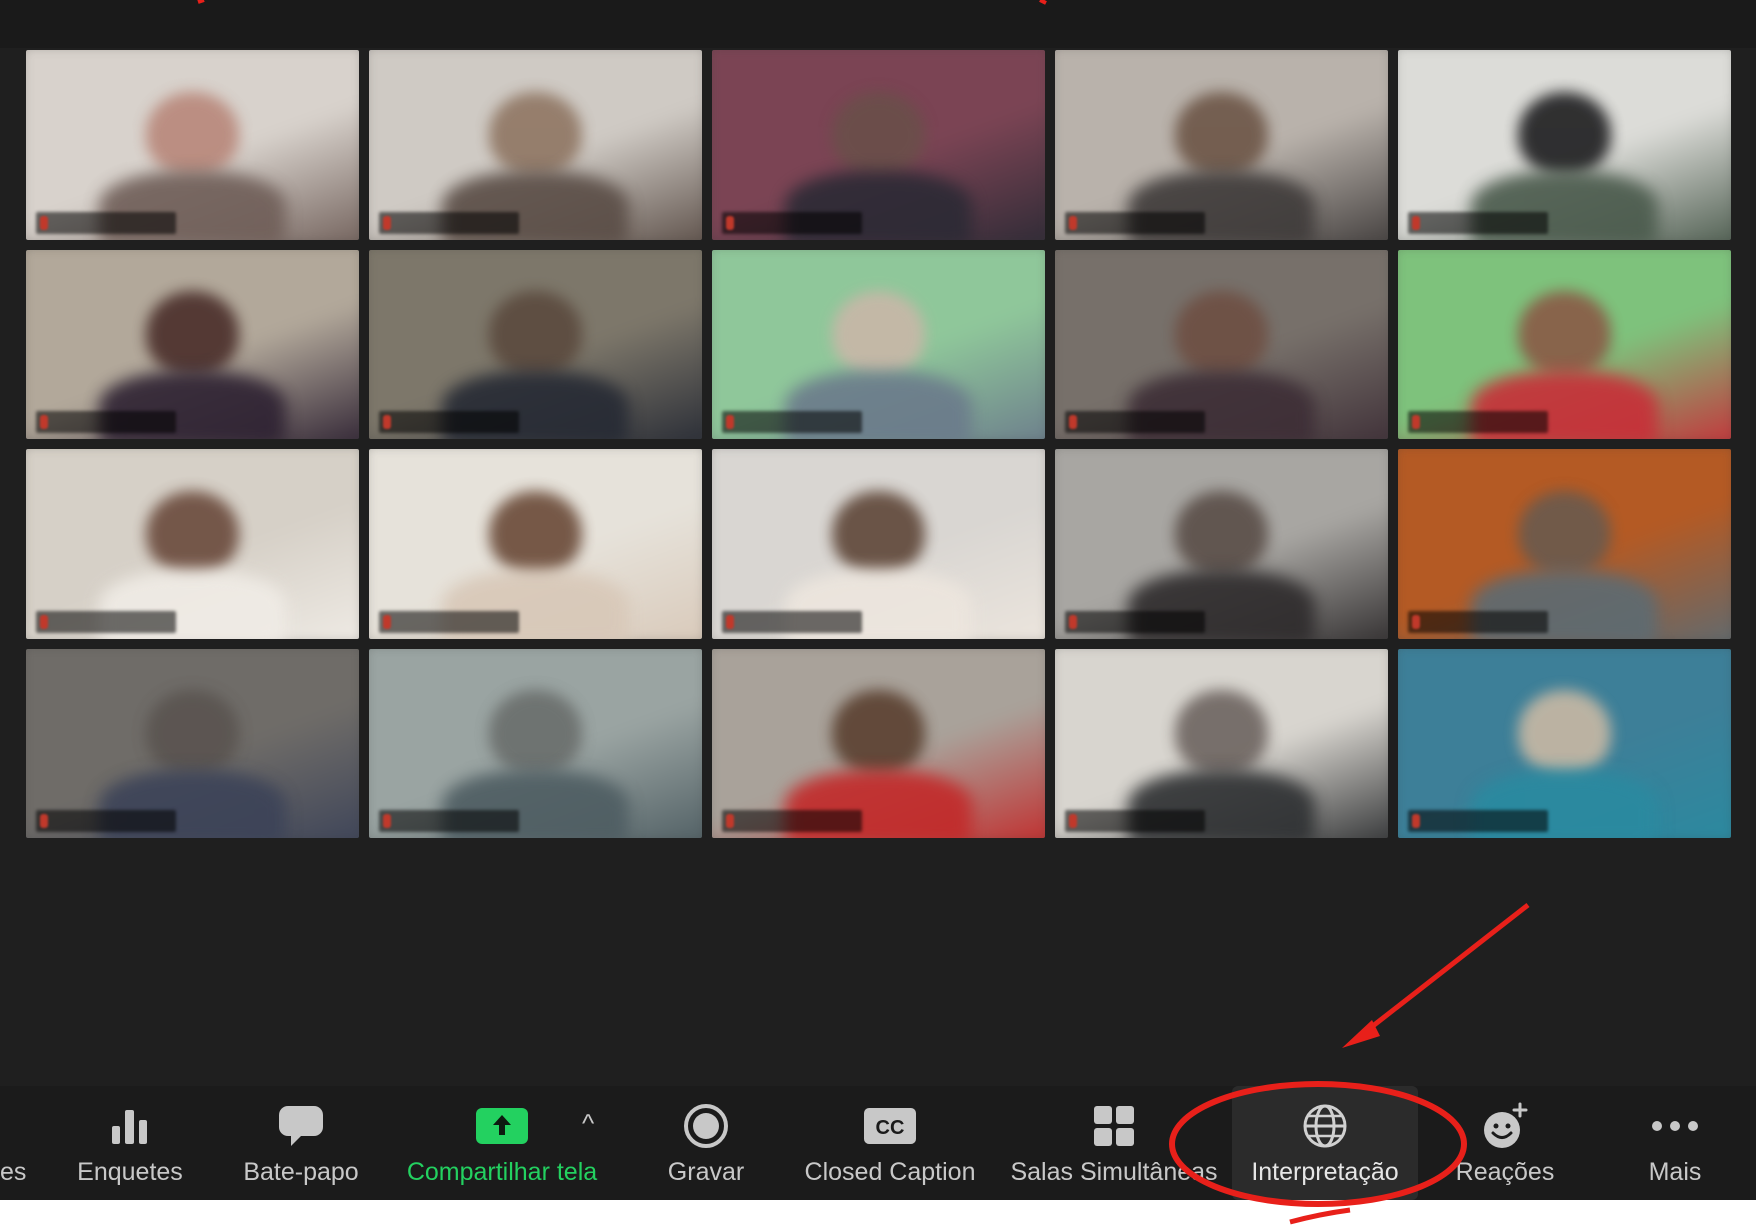 This screenshot has width=1756, height=1226. I want to click on breakout-rooms-button: Salas Simultâneas, so click(1114, 1143).